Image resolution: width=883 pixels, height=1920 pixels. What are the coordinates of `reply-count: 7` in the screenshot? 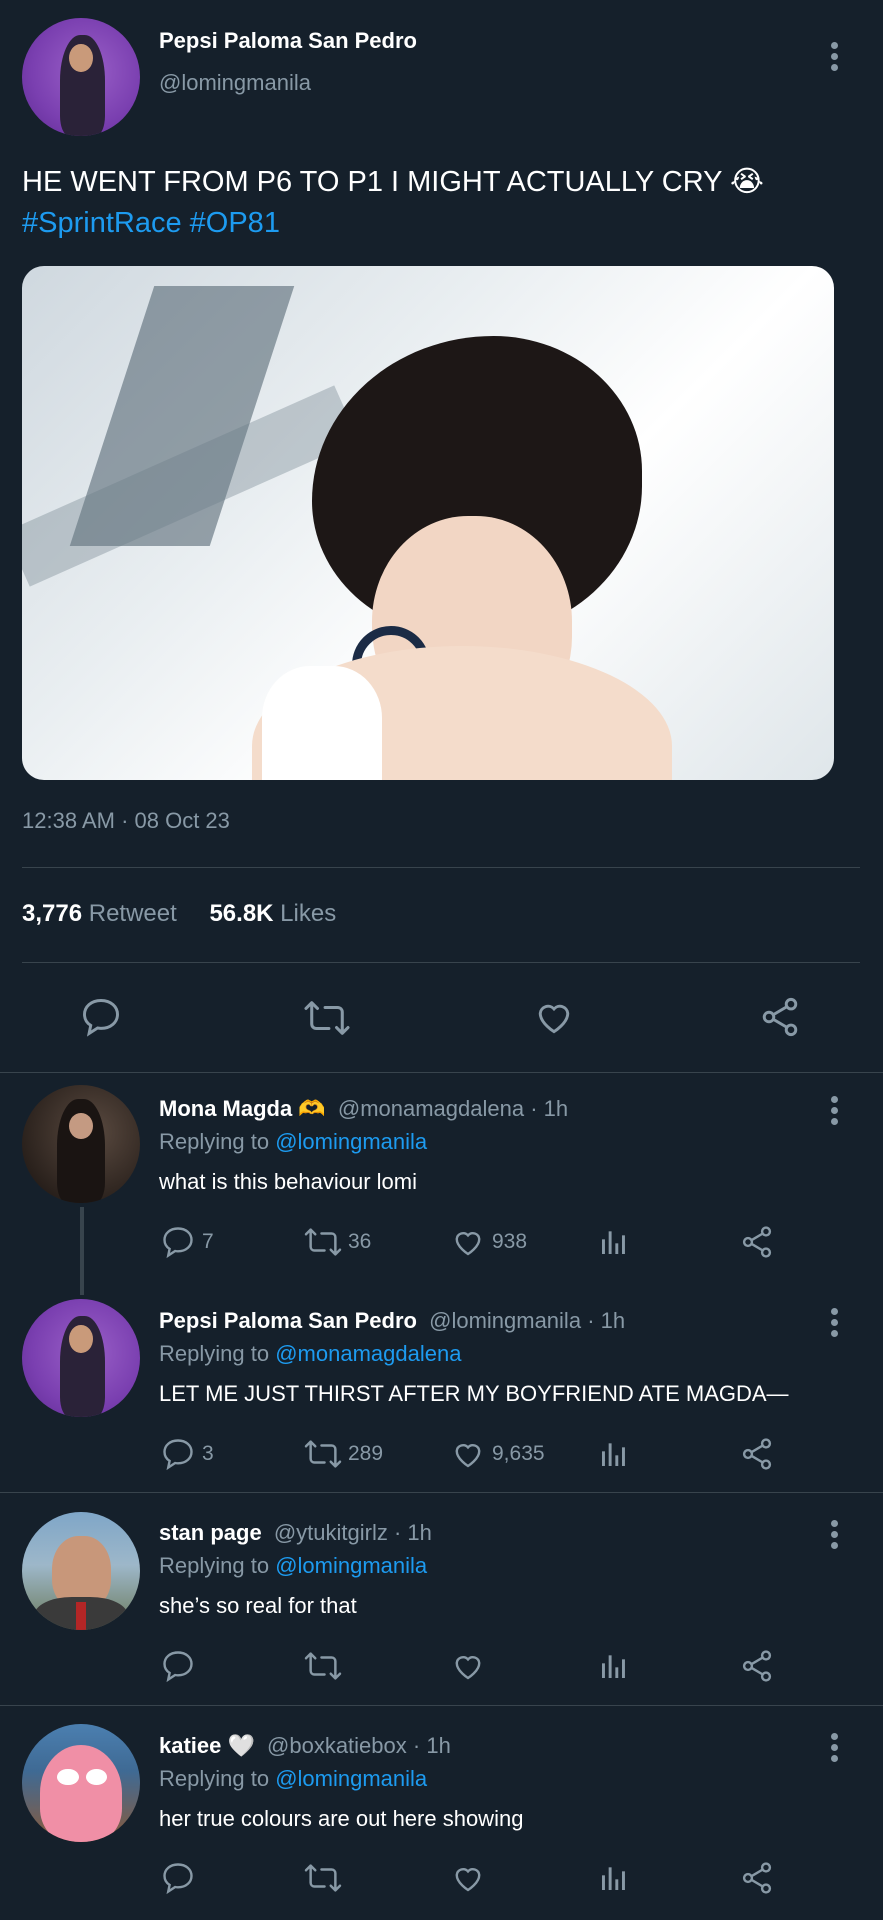 It's located at (208, 1241).